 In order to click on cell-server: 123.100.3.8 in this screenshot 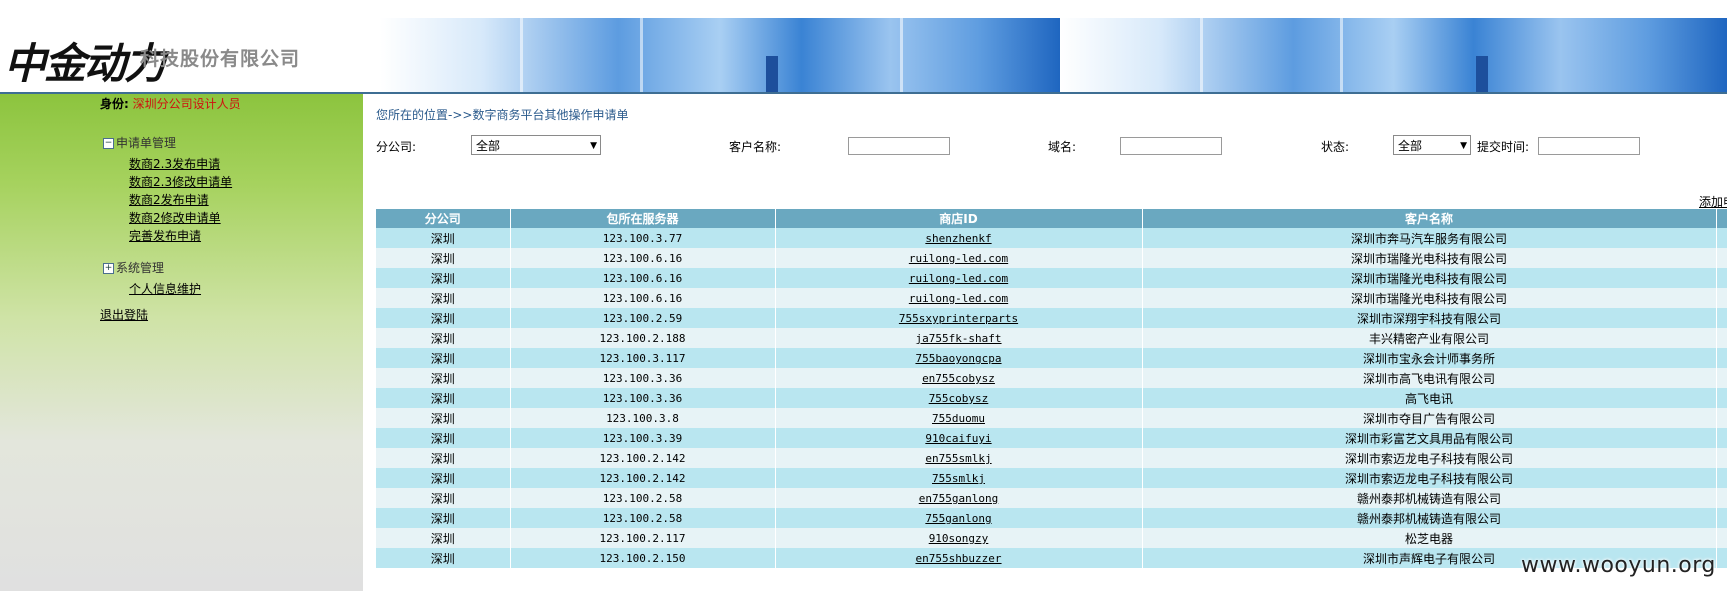, I will do `click(642, 418)`.